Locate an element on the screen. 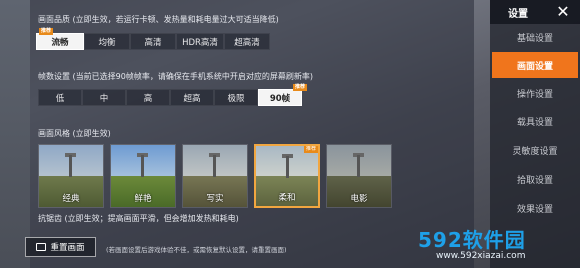 The height and width of the screenshot is (268, 580). option-label: 极限 is located at coordinates (236, 98).